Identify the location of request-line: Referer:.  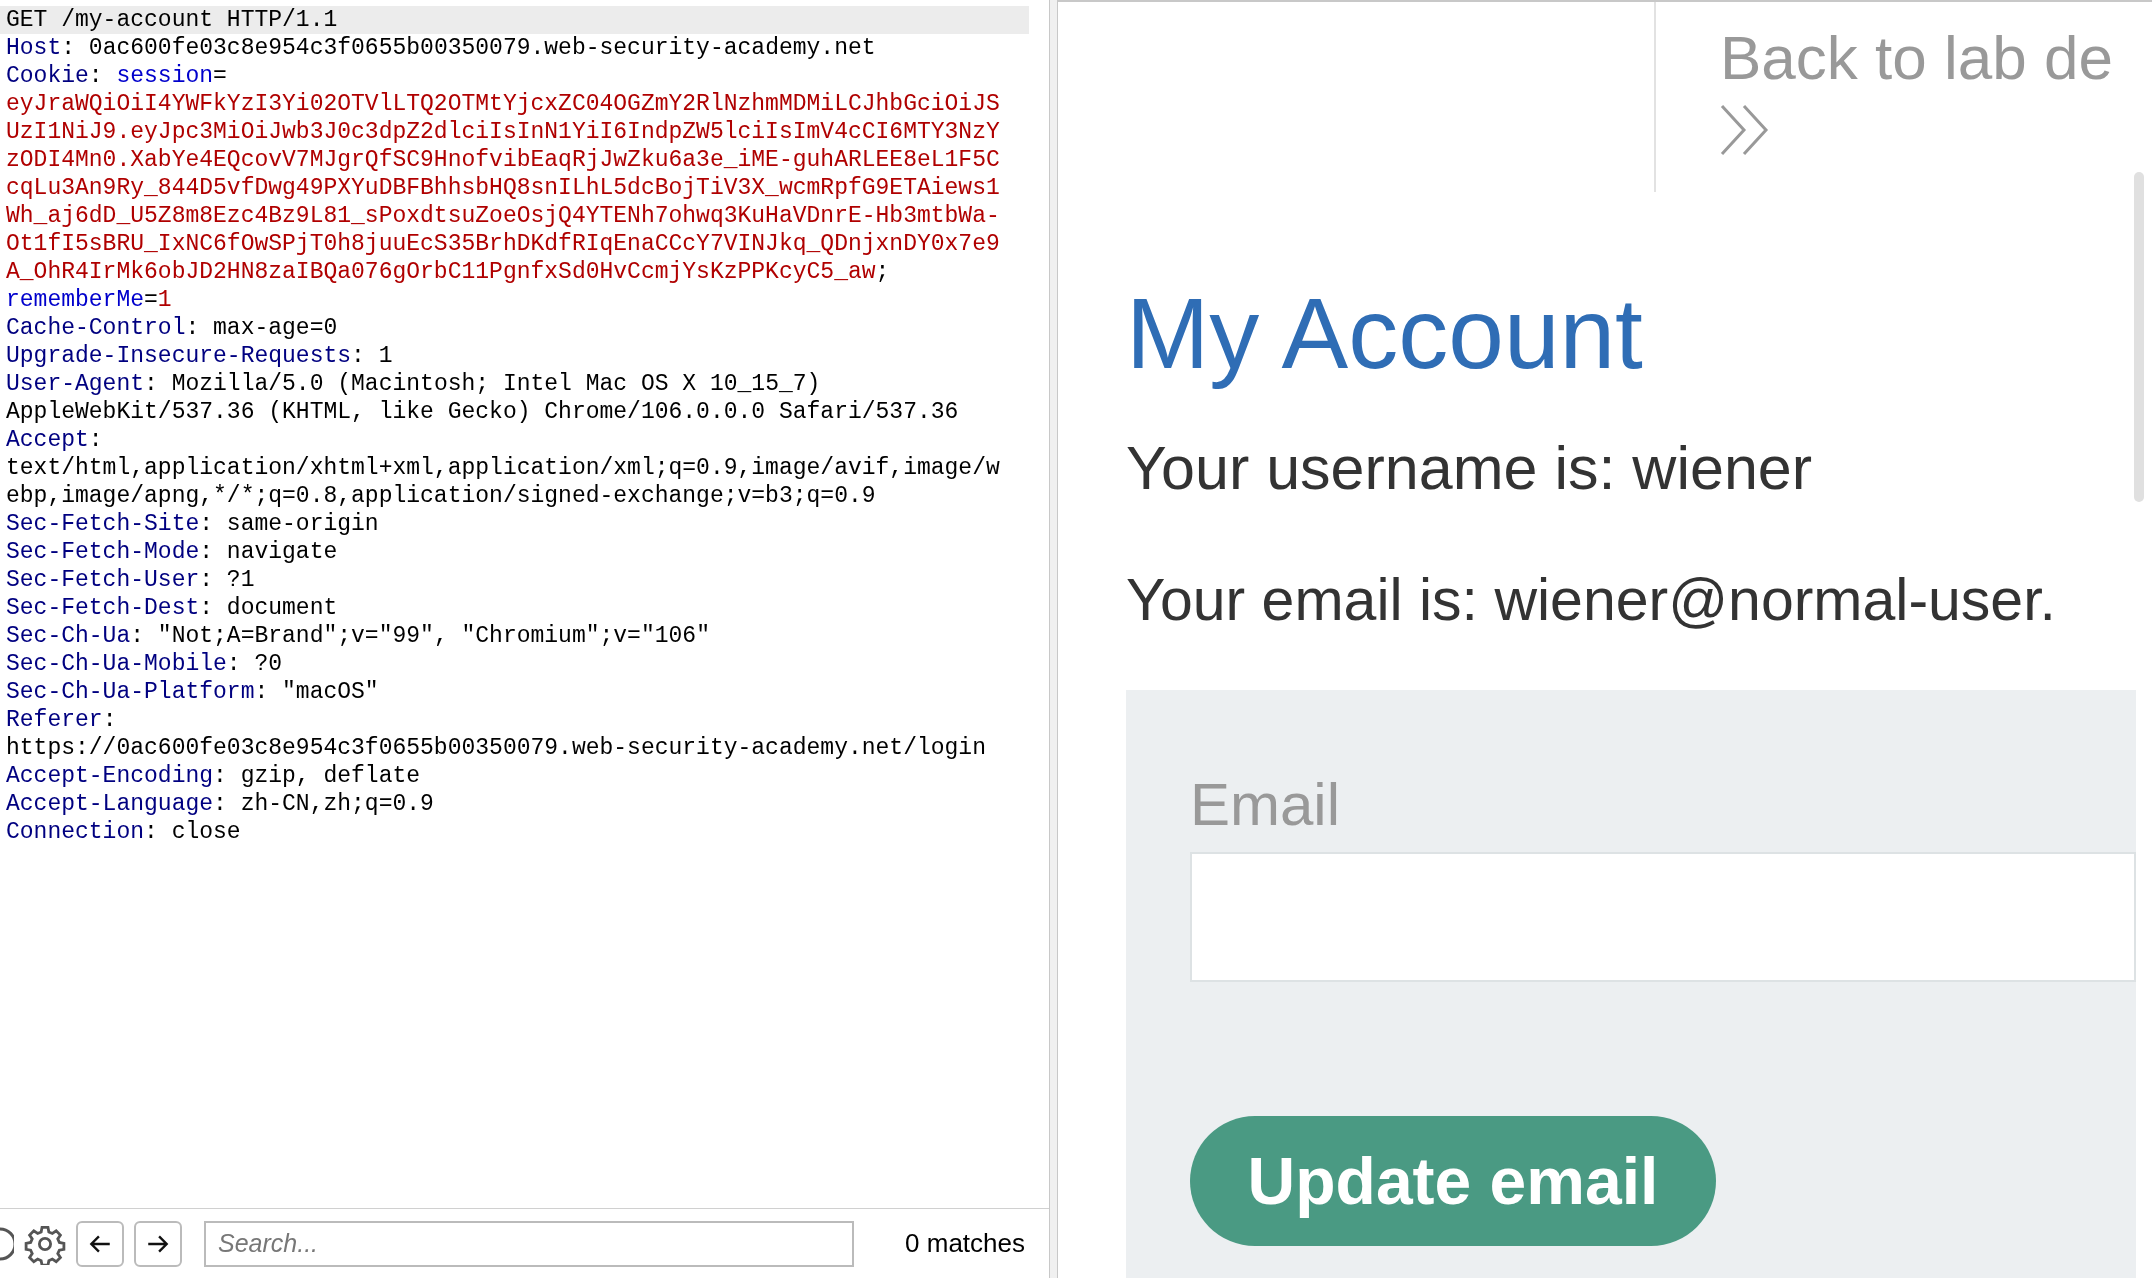
(61, 720).